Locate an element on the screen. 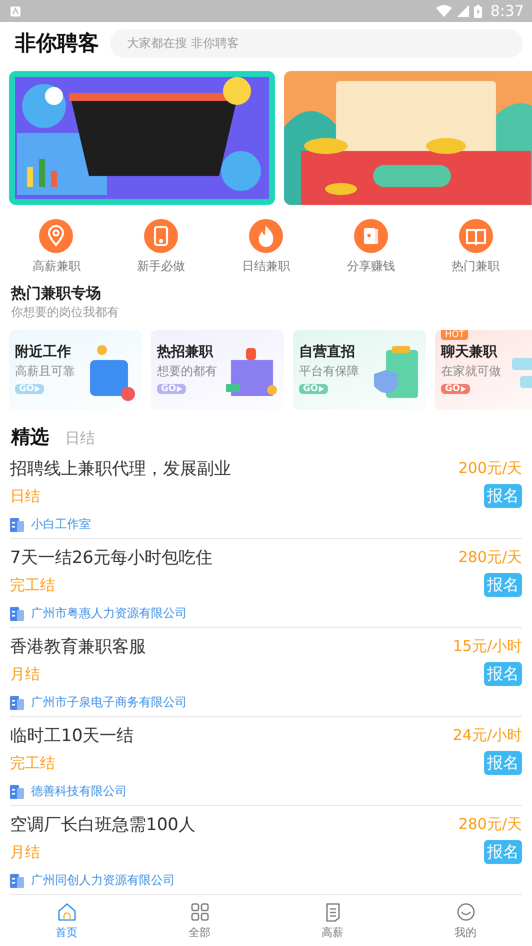 This screenshot has height=946, width=532. flame-icon is located at coordinates (265, 236).